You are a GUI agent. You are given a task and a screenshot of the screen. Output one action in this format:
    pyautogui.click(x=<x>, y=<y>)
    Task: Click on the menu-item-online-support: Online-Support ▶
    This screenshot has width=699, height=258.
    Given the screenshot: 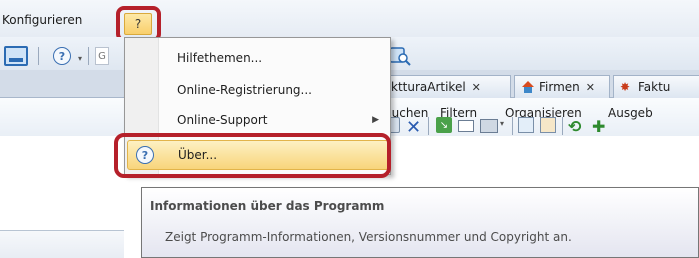 What is the action you would take?
    pyautogui.click(x=258, y=120)
    